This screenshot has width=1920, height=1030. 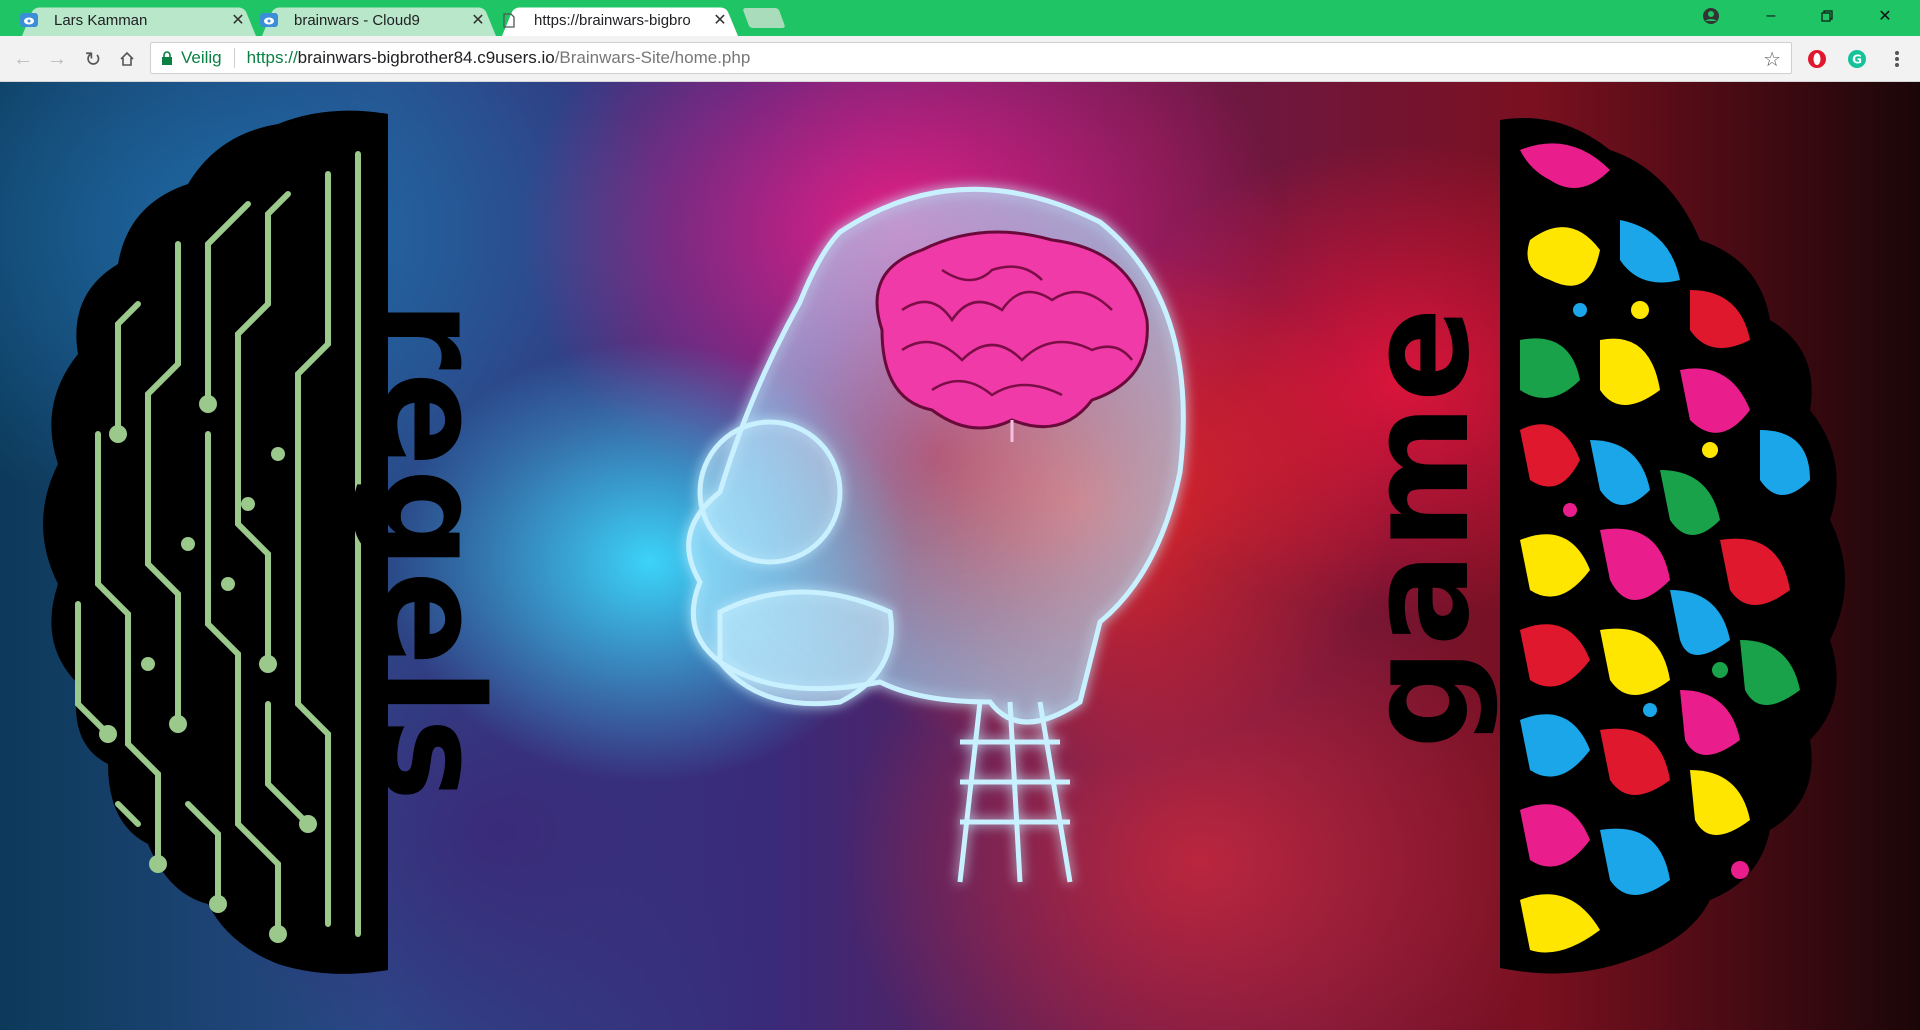 I want to click on document-icon, so click(x=509, y=20).